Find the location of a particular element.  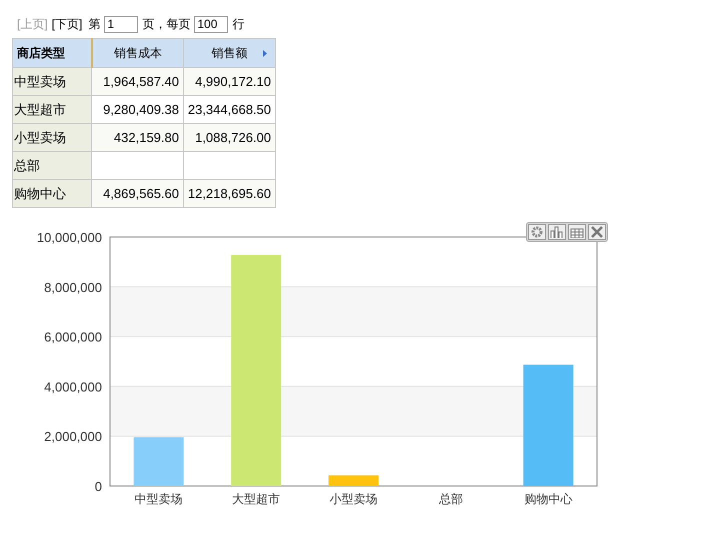

y-tick-label: 8,000,000 is located at coordinates (73, 287).